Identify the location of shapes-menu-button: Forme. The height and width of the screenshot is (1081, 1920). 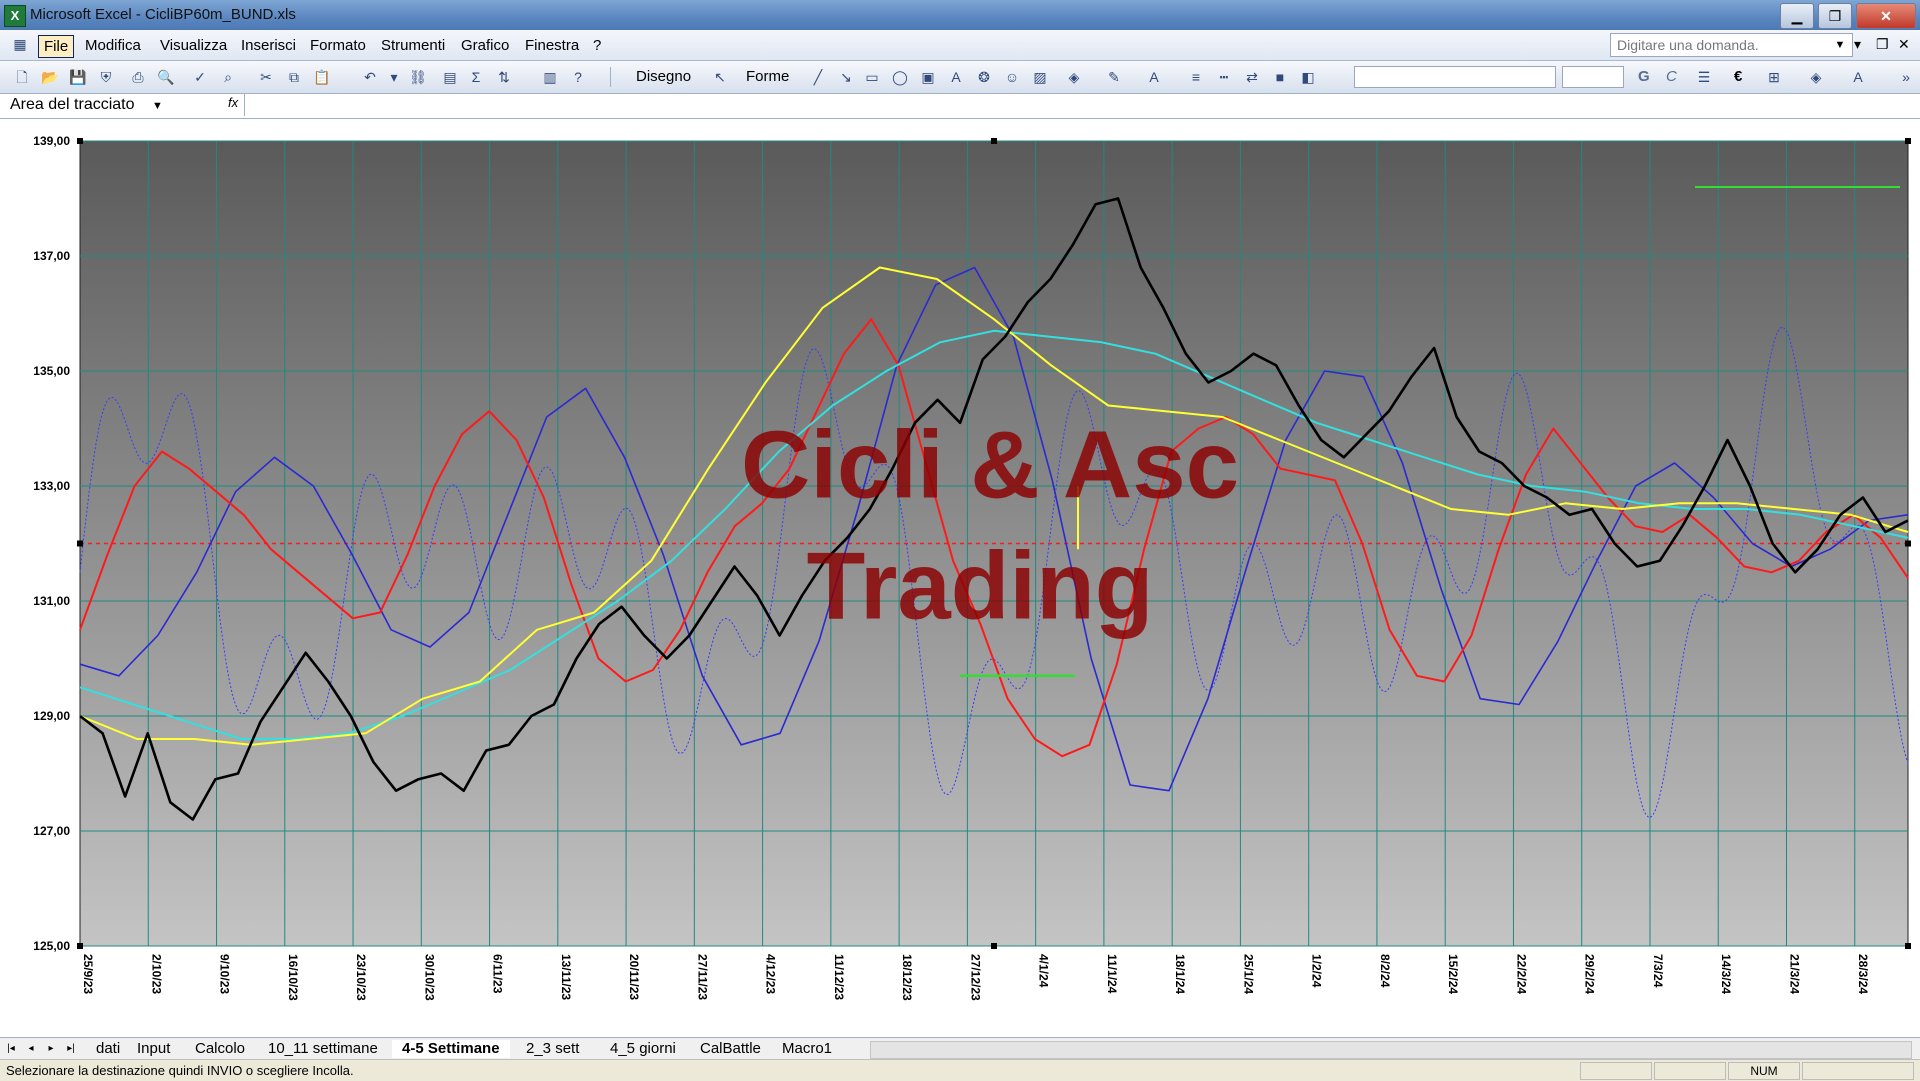
(767, 77).